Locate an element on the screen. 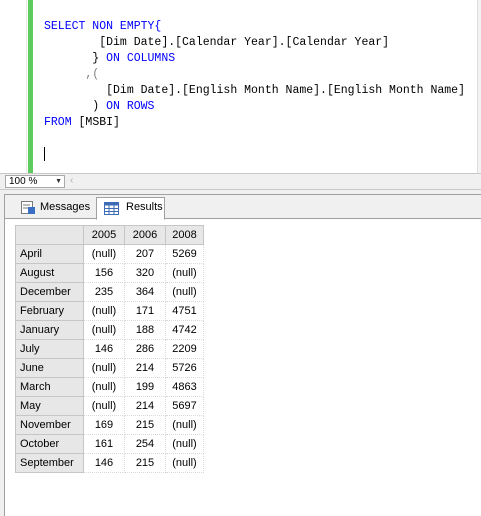 The height and width of the screenshot is (516, 481). table-row: September 146 215 (null) is located at coordinates (109, 463).